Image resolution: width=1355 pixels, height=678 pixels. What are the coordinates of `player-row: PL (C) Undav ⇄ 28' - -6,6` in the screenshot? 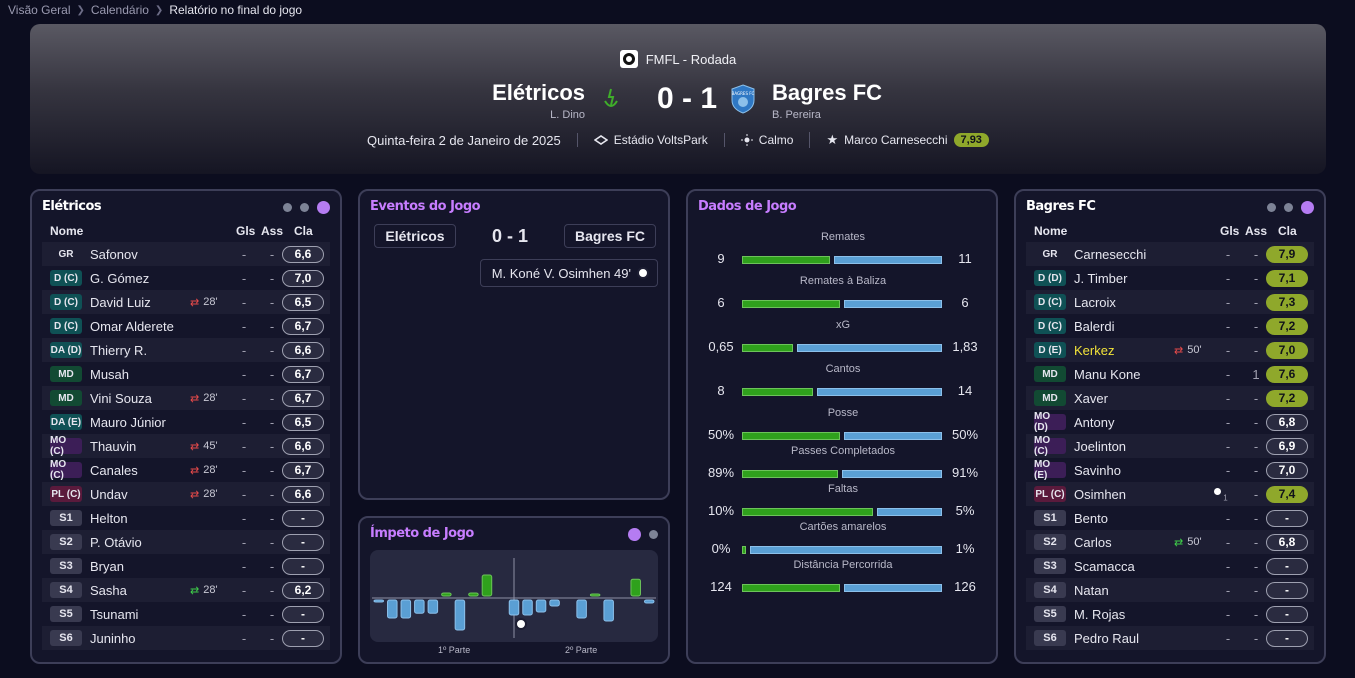 It's located at (186, 494).